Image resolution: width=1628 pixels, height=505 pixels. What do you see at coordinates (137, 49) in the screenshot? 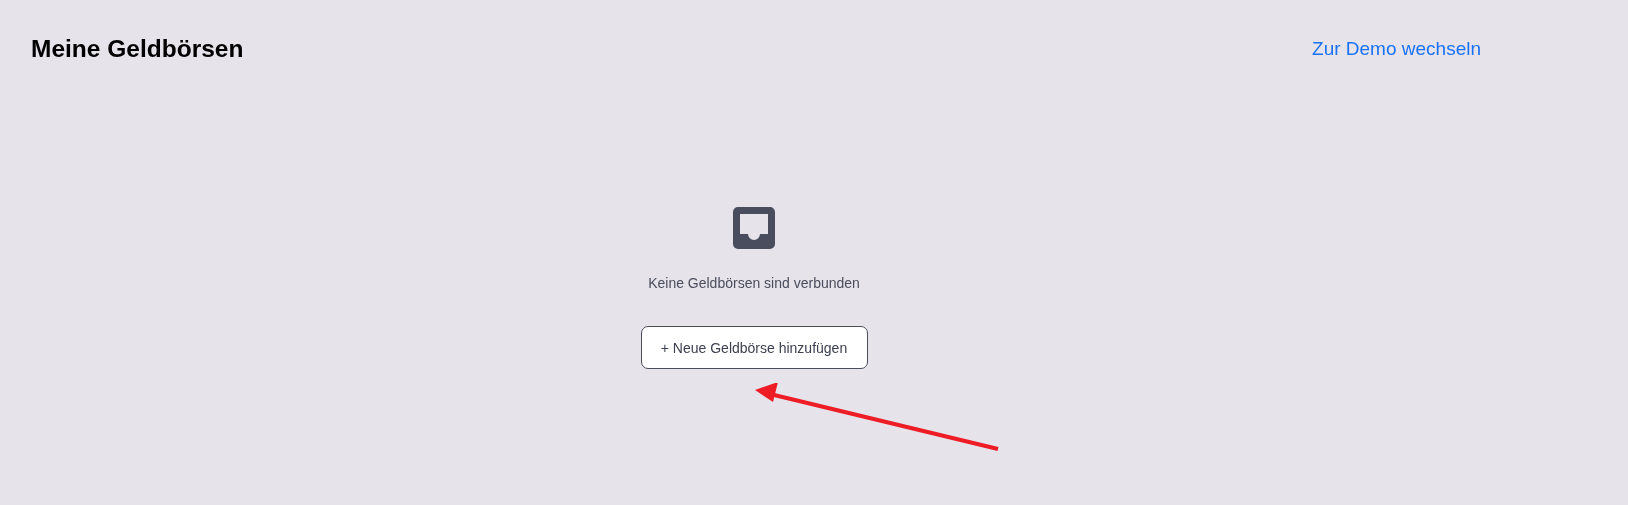
I see `page-title: Meine Geldbörsen` at bounding box center [137, 49].